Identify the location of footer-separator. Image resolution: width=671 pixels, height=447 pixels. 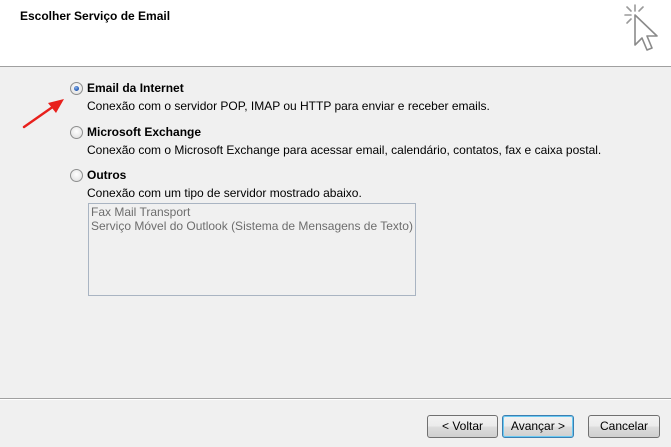
(335, 399).